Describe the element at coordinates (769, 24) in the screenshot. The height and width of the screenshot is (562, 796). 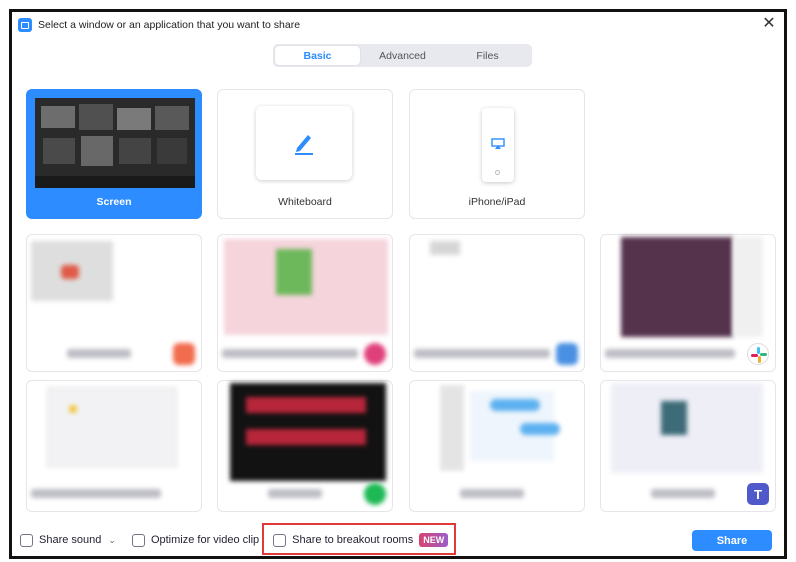
I see `close-icon: ✕` at that location.